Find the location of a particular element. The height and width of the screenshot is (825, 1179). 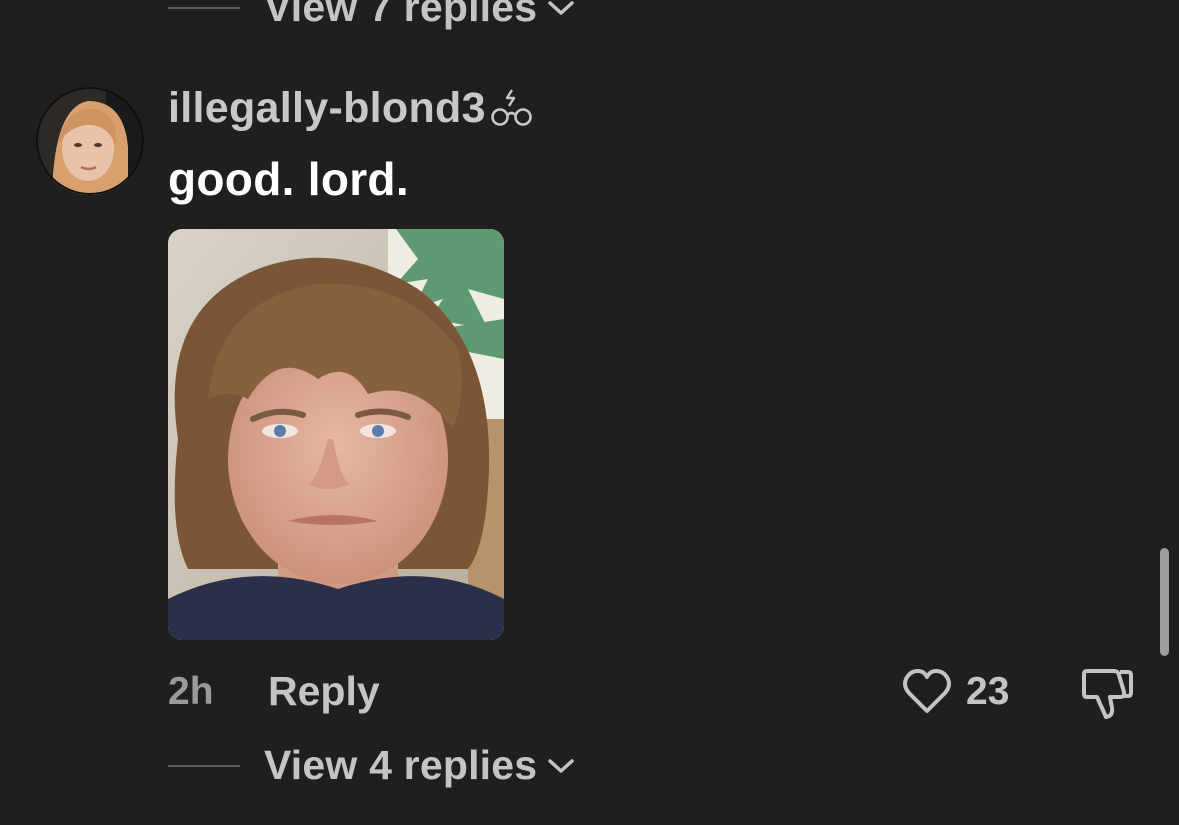

like-count: 23 is located at coordinates (988, 691).